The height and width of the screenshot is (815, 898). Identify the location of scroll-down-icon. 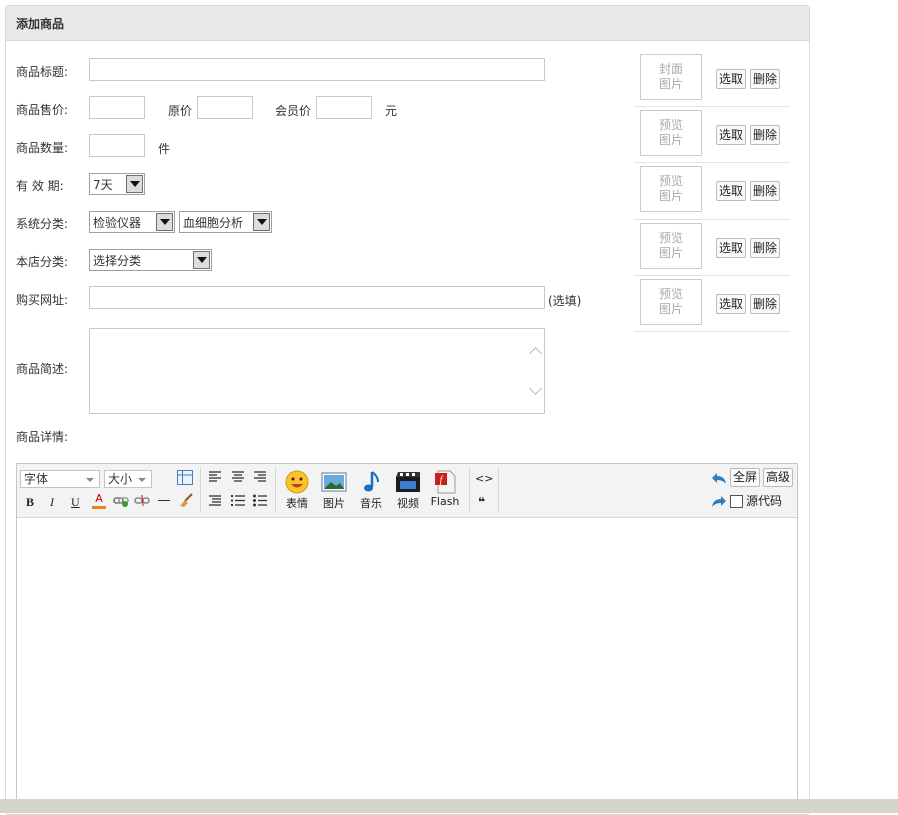
(535, 388).